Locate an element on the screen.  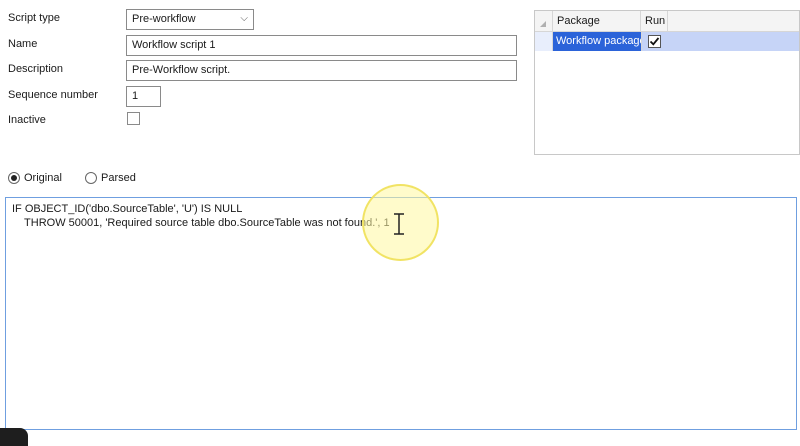
name-label: Name is located at coordinates (23, 44).